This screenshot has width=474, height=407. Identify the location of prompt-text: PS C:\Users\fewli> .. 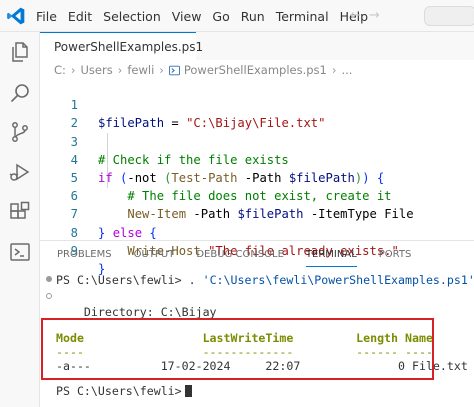
(129, 280).